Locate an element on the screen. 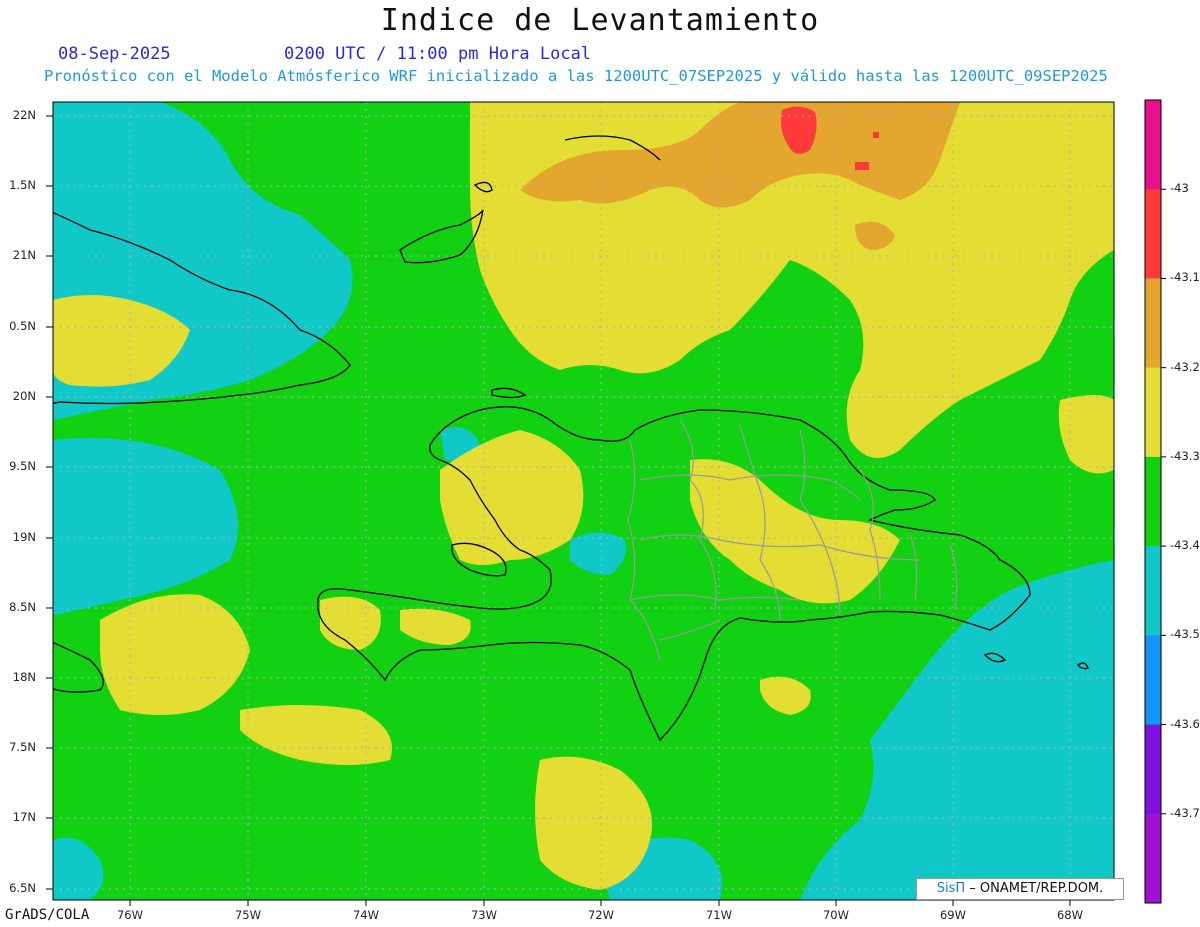 The image size is (1200, 927). lat-label: 7.5N is located at coordinates (22, 747).